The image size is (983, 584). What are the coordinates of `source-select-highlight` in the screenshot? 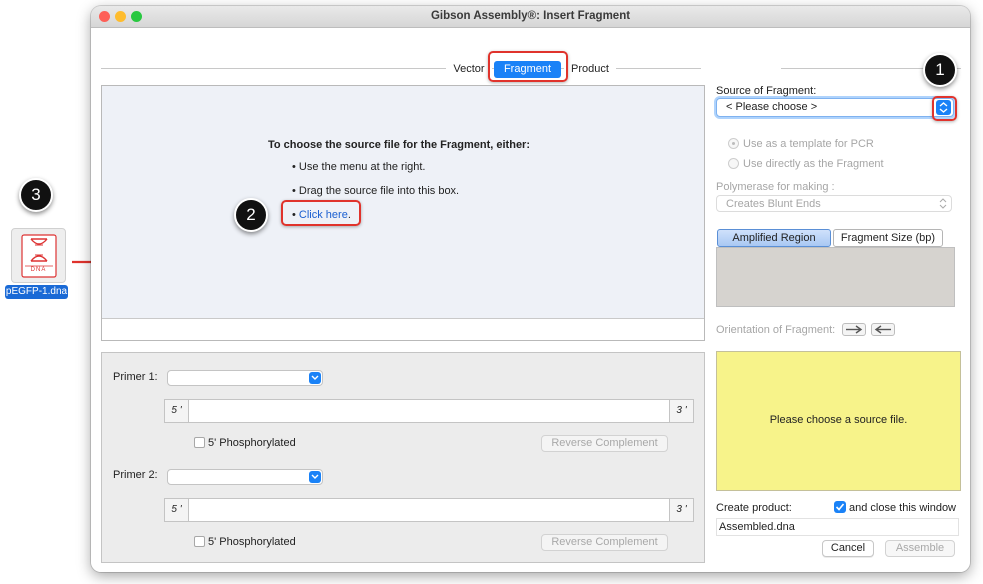 It's located at (944, 108).